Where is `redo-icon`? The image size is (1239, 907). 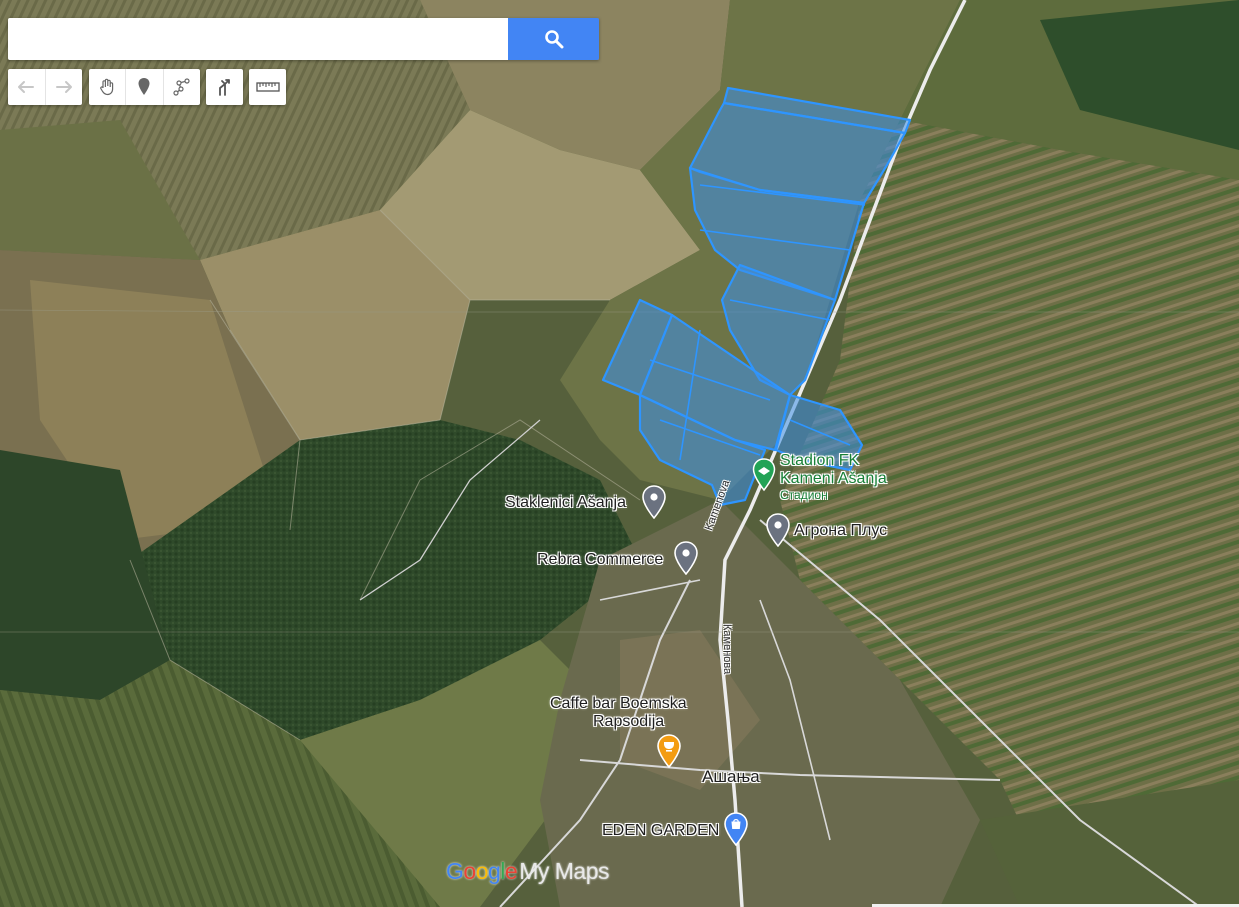 redo-icon is located at coordinates (63, 87).